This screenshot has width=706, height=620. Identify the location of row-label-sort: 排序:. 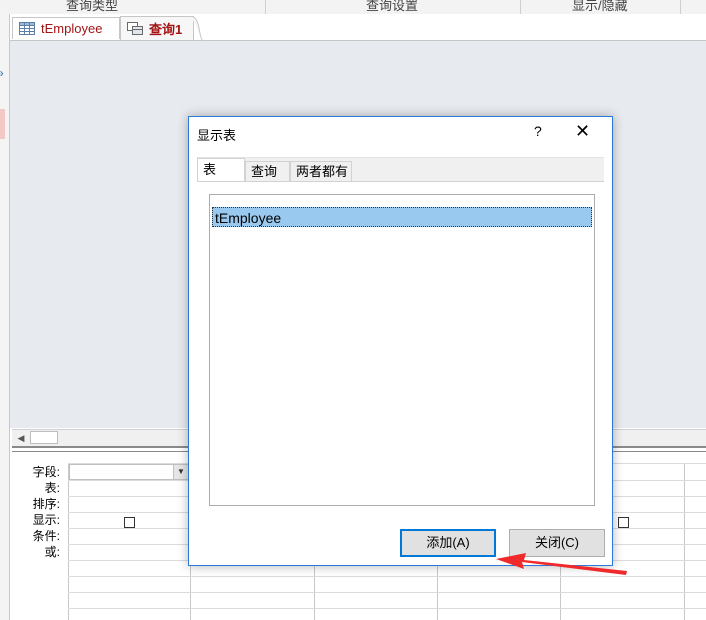
(46, 504).